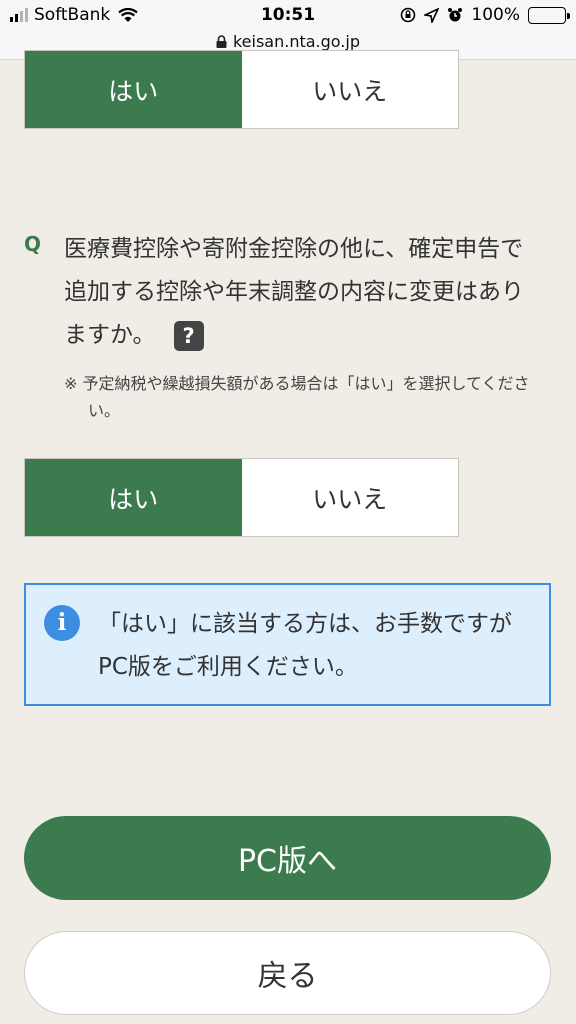 The width and height of the screenshot is (576, 1024). Describe the element at coordinates (62, 623) in the screenshot. I see `info-icon: i` at that location.